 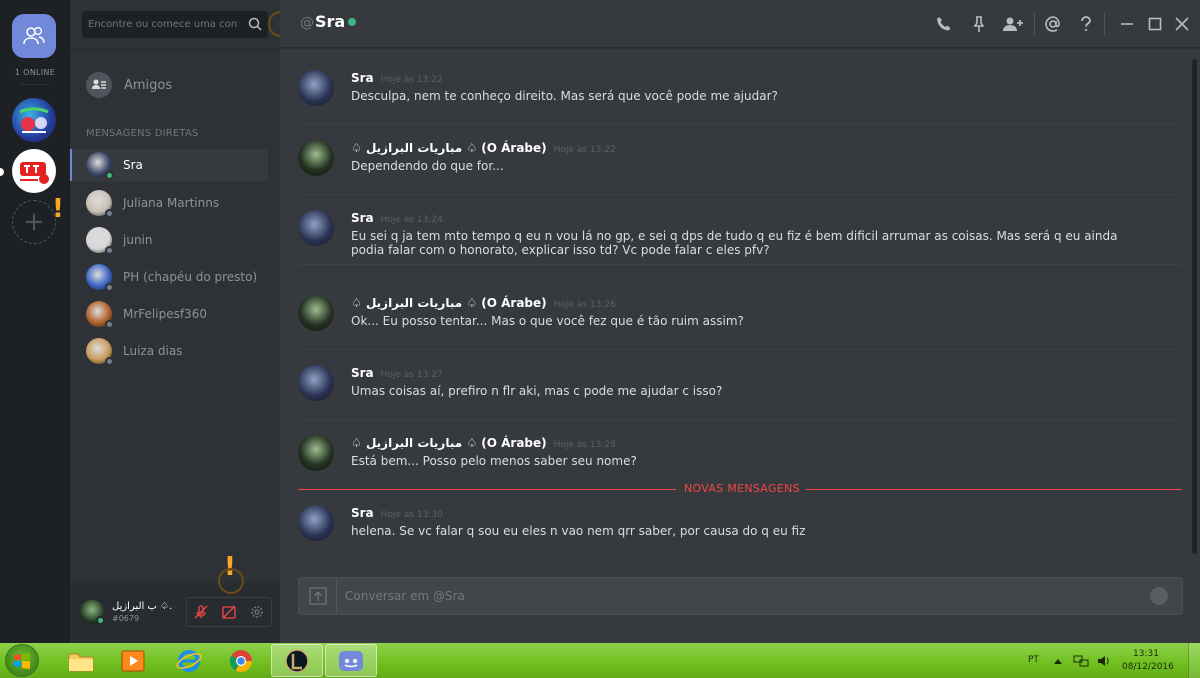 I want to click on taskbar-media-player, so click(x=133, y=660).